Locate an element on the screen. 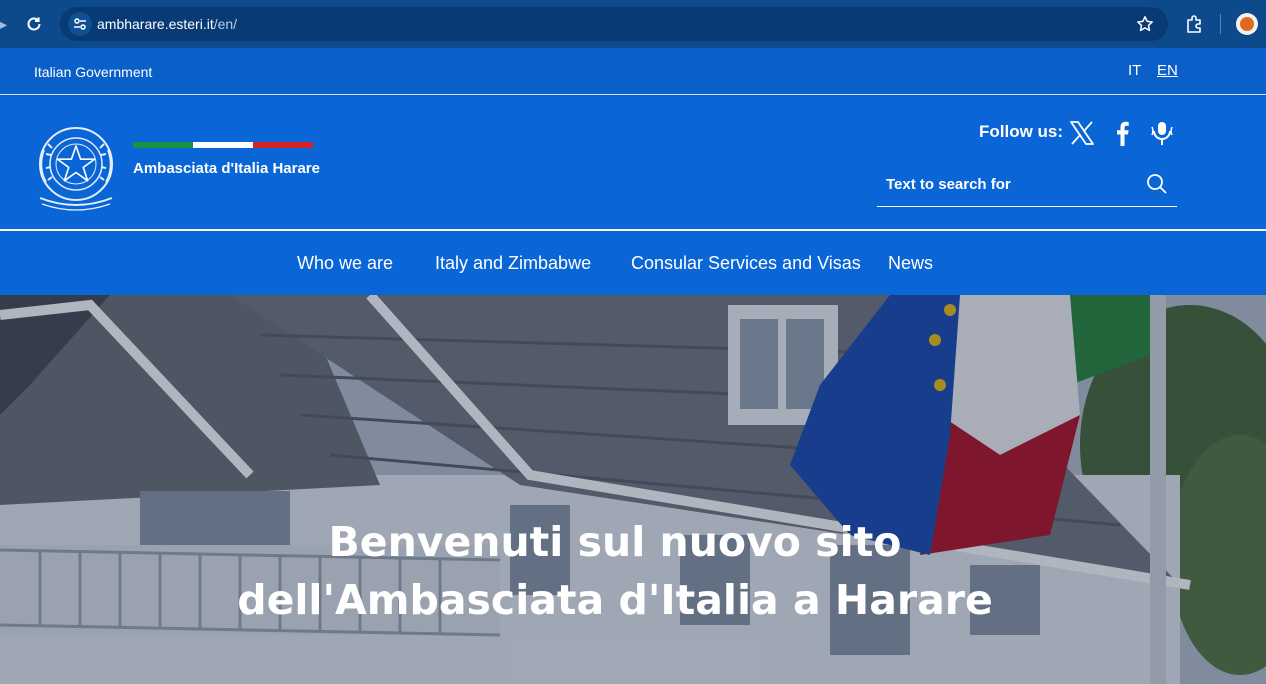 The width and height of the screenshot is (1266, 684). hero-title-line1: Benvenuti sul nuovo sito is located at coordinates (615, 542).